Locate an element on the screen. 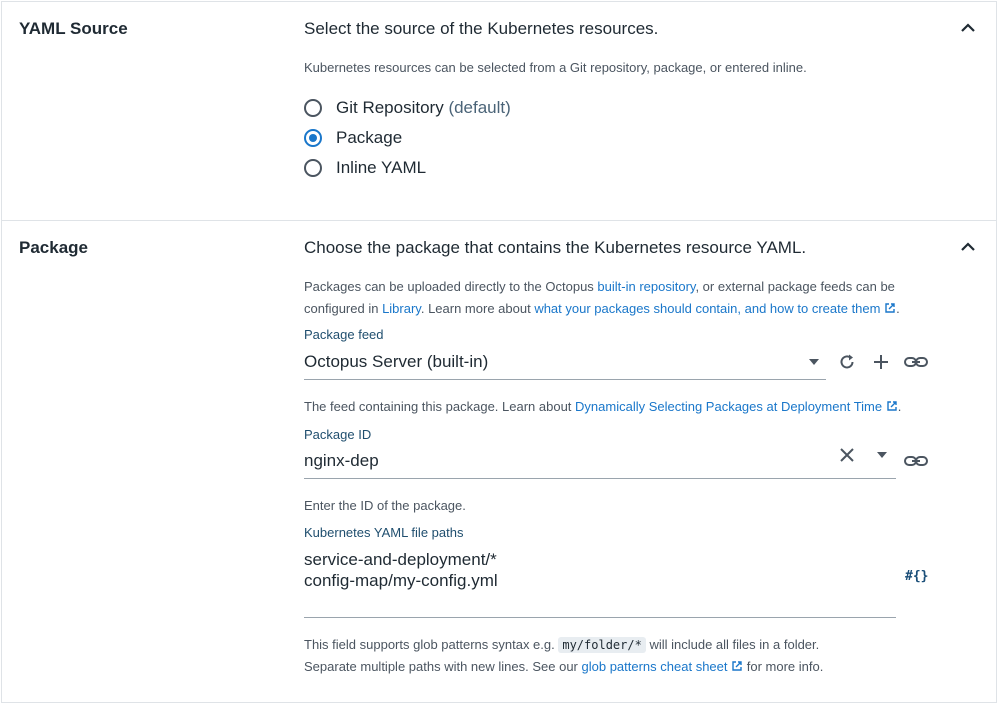 The width and height of the screenshot is (1000, 706). yaml-path-line: service-and-deployment/* is located at coordinates (400, 559).